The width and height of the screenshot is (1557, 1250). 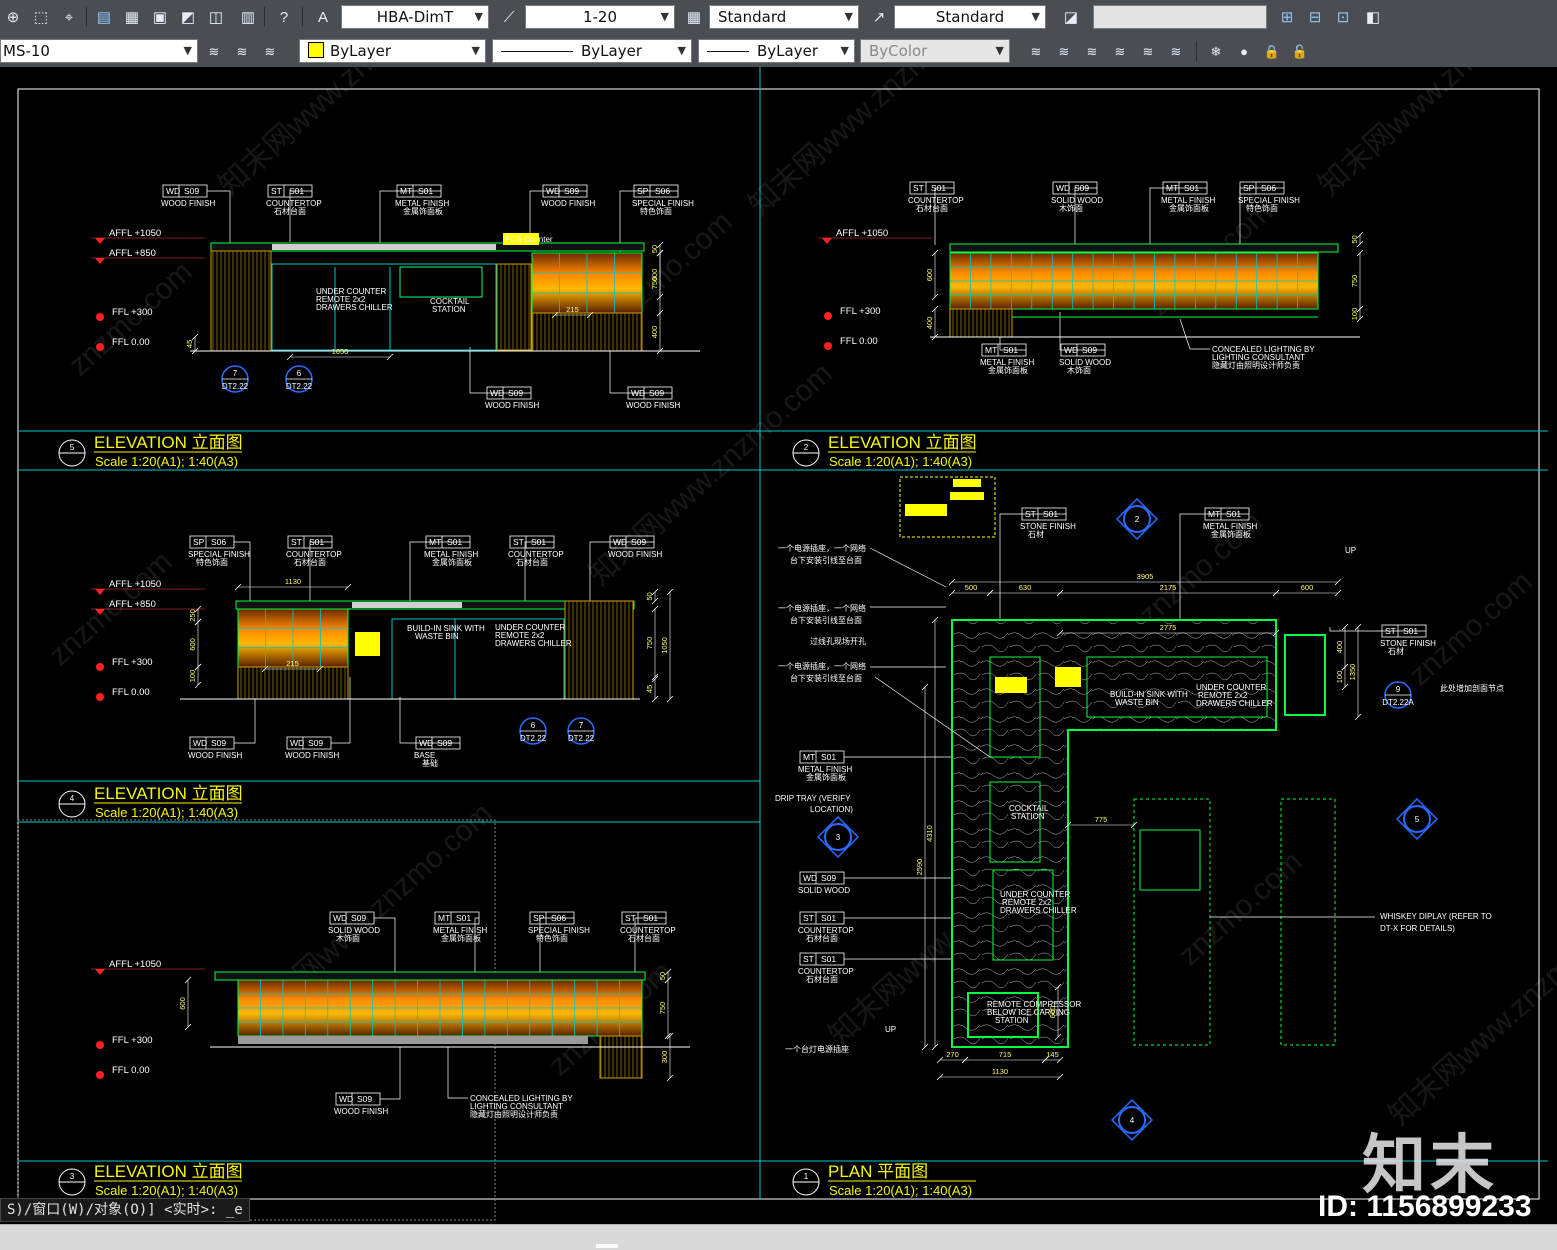 What do you see at coordinates (1064, 51) in the screenshot?
I see `layer-tool-2-icon: ≋` at bounding box center [1064, 51].